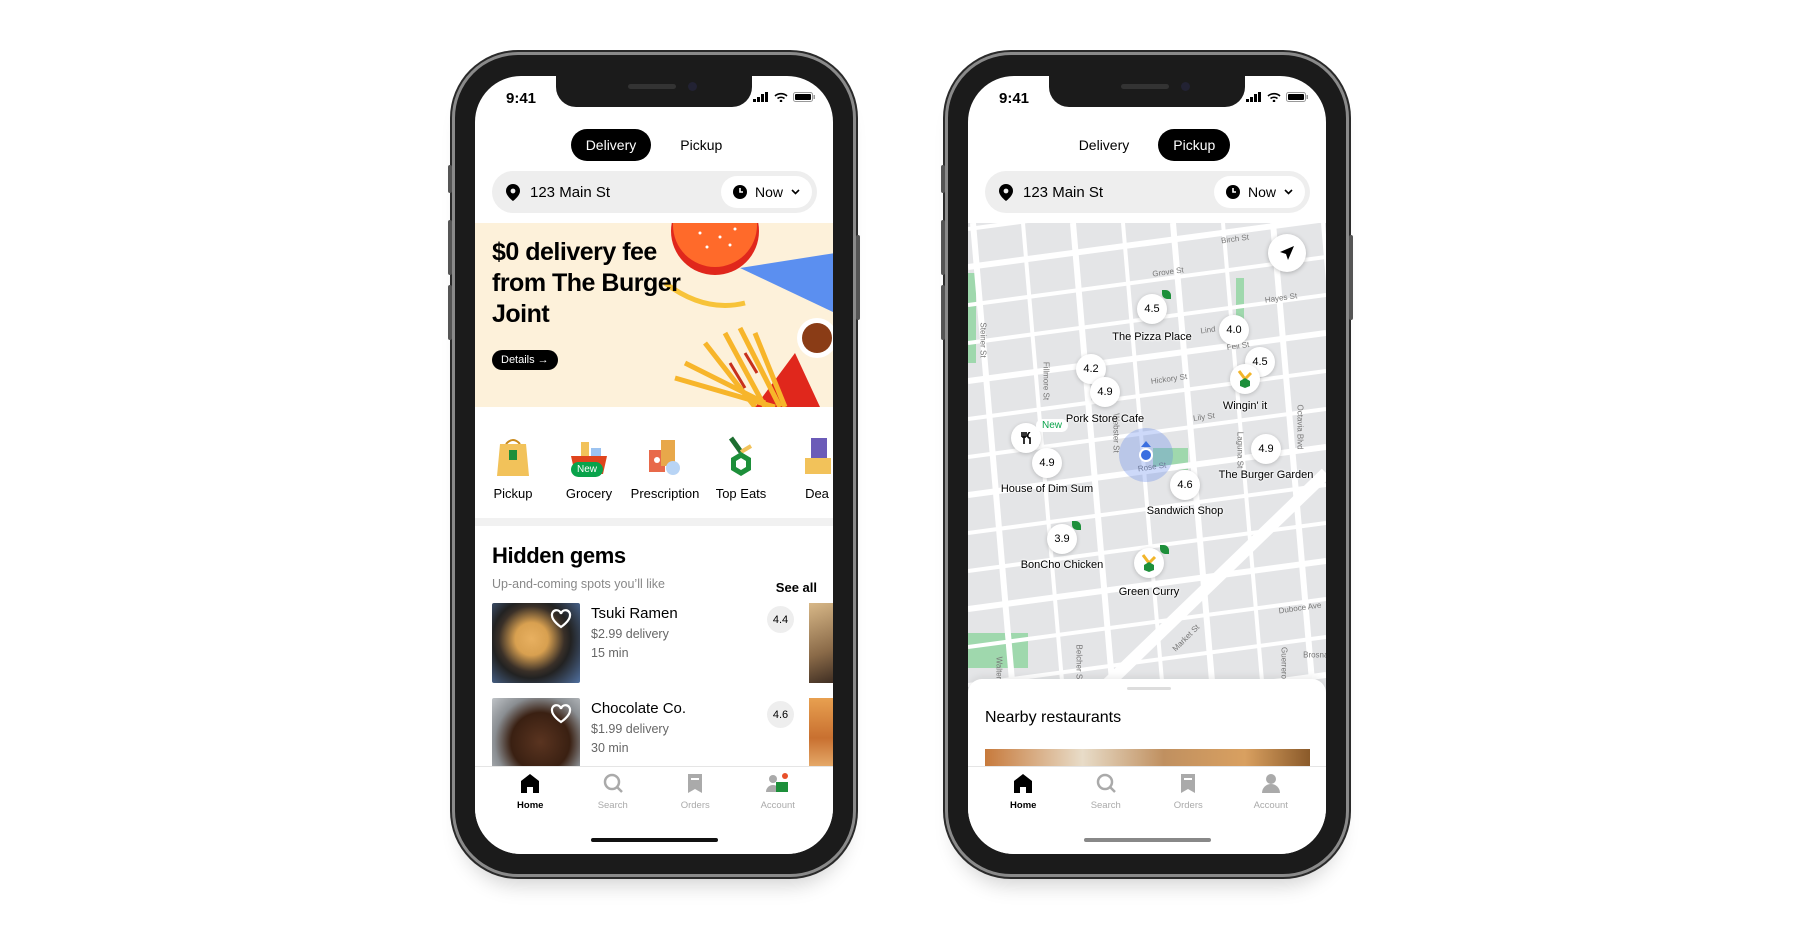  Describe the element at coordinates (1240, 450) in the screenshot. I see `street-label: Laguna St` at that location.